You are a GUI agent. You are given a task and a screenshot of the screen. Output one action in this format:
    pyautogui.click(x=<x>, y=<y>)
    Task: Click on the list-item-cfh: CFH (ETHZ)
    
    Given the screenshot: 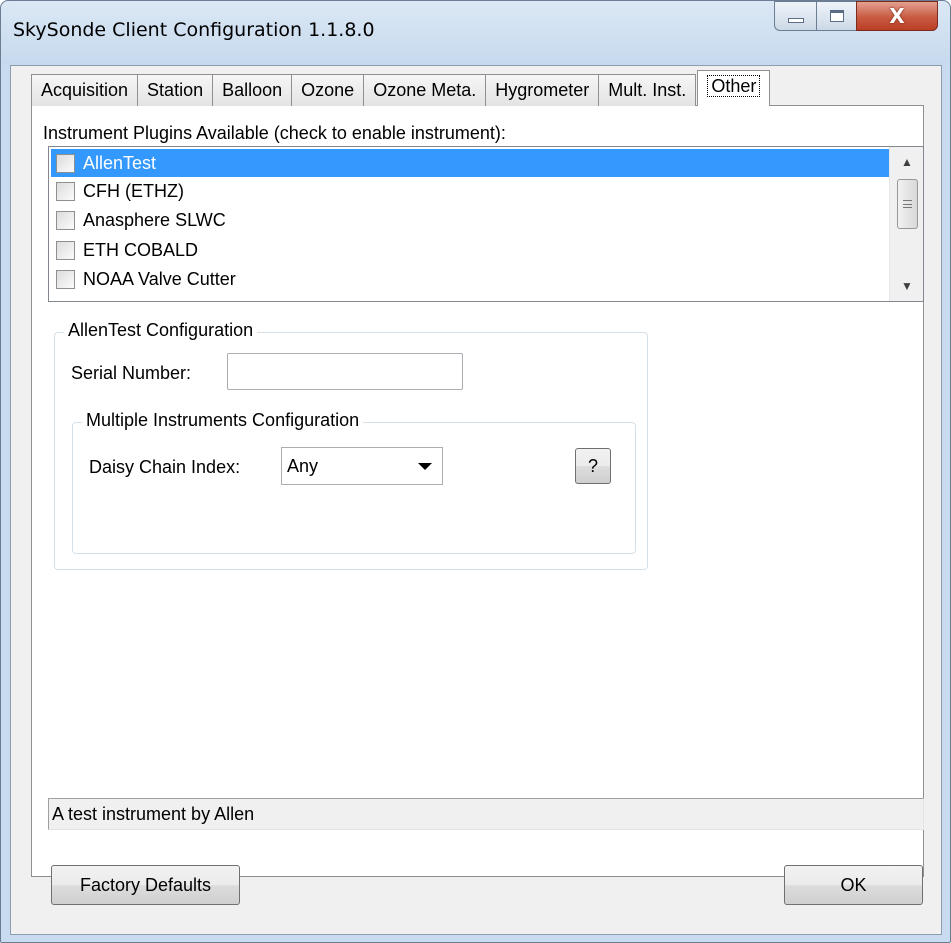 What is the action you would take?
    pyautogui.click(x=470, y=191)
    